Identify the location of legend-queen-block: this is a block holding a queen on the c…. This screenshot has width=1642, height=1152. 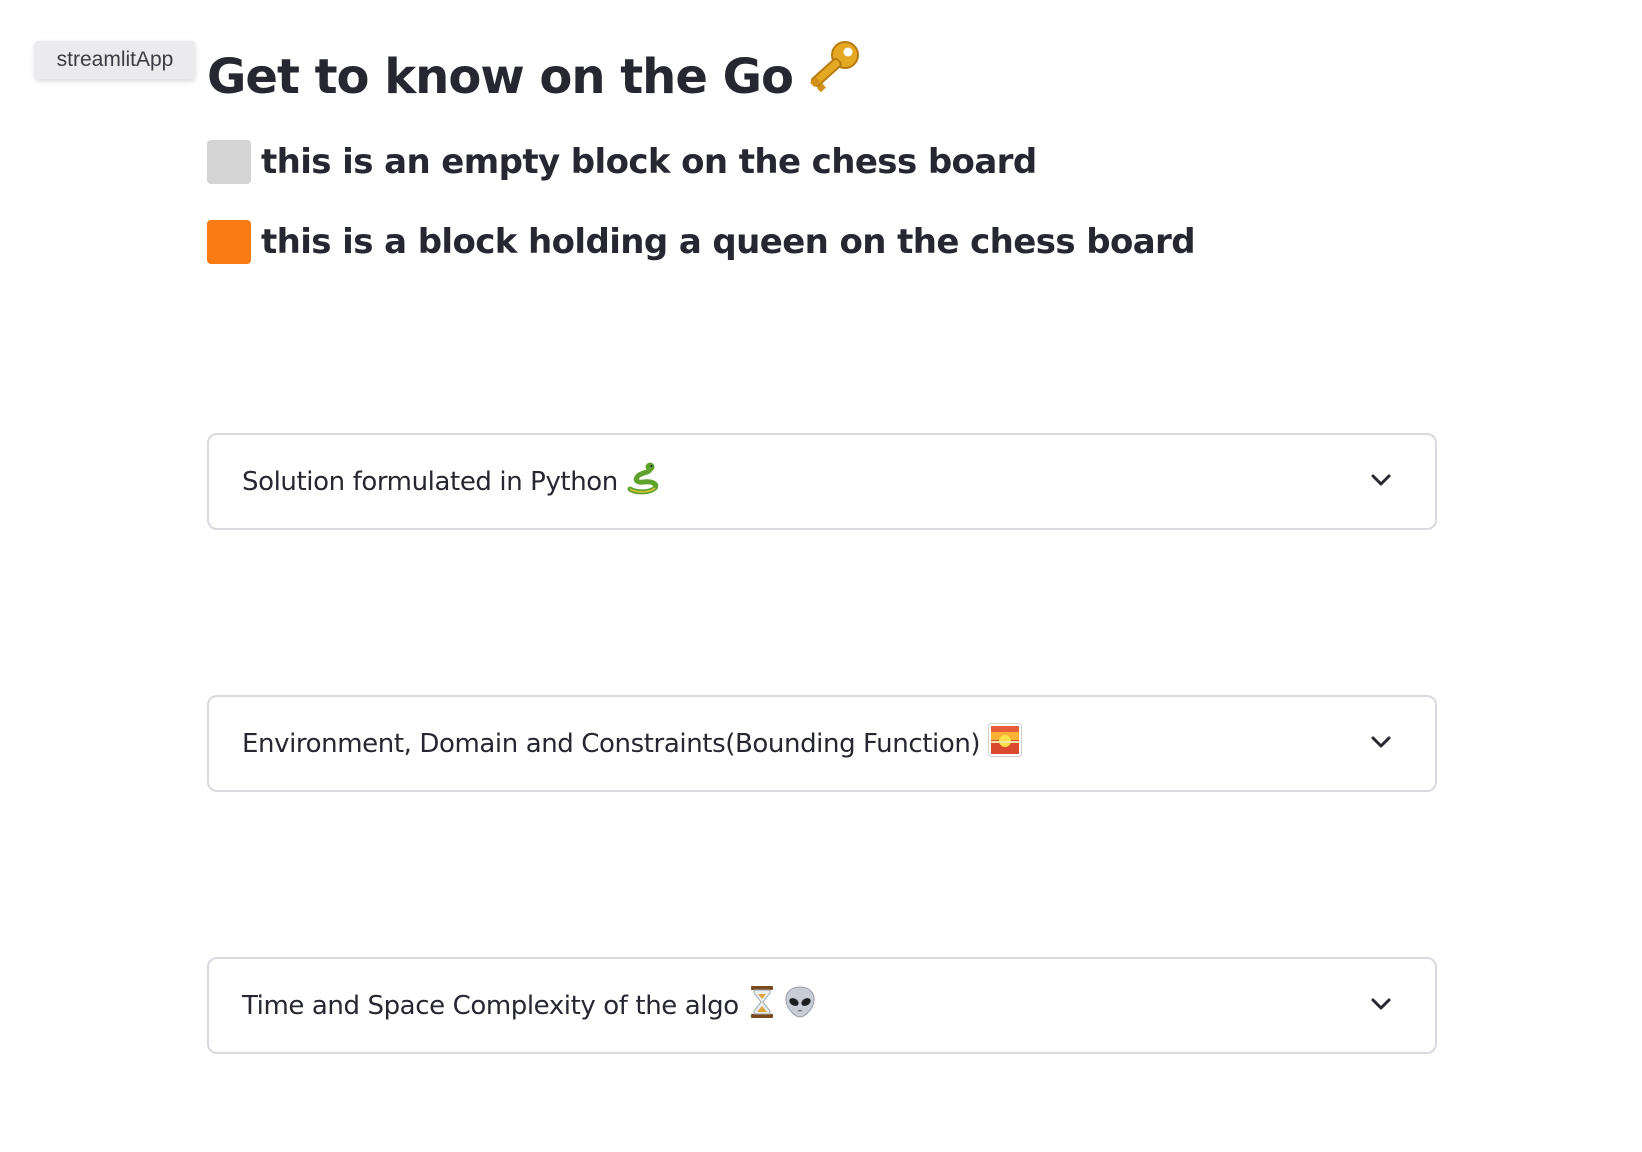
(701, 242).